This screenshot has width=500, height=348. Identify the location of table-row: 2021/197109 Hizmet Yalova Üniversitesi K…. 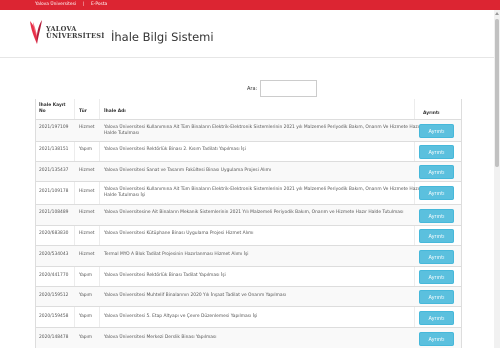
(248, 131).